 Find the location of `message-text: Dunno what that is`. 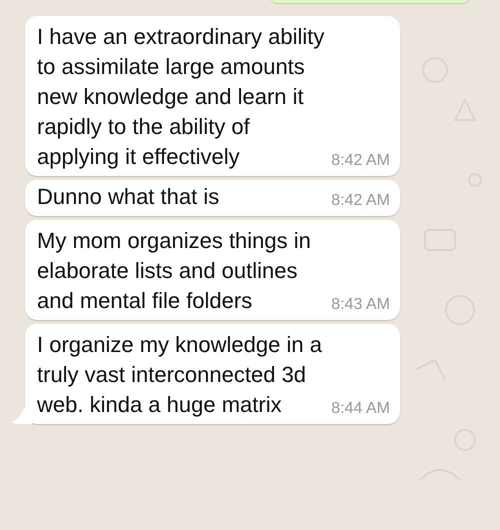

message-text: Dunno what that is is located at coordinates (128, 197).